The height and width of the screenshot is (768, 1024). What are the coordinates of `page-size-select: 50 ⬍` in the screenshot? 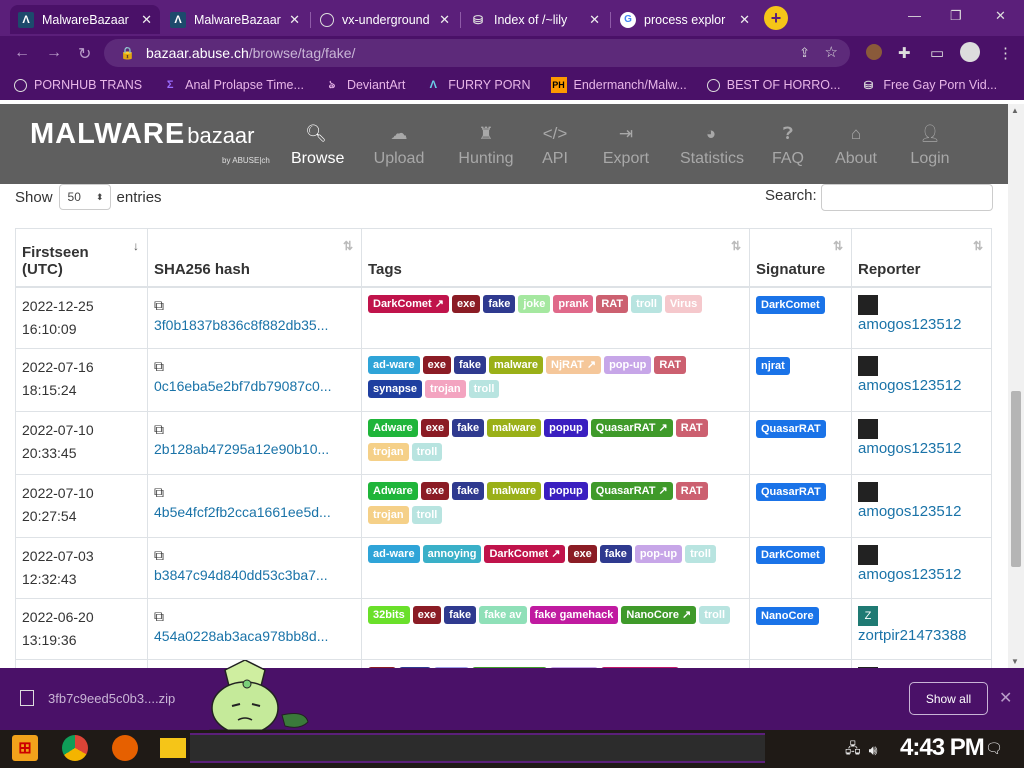 It's located at (84, 197).